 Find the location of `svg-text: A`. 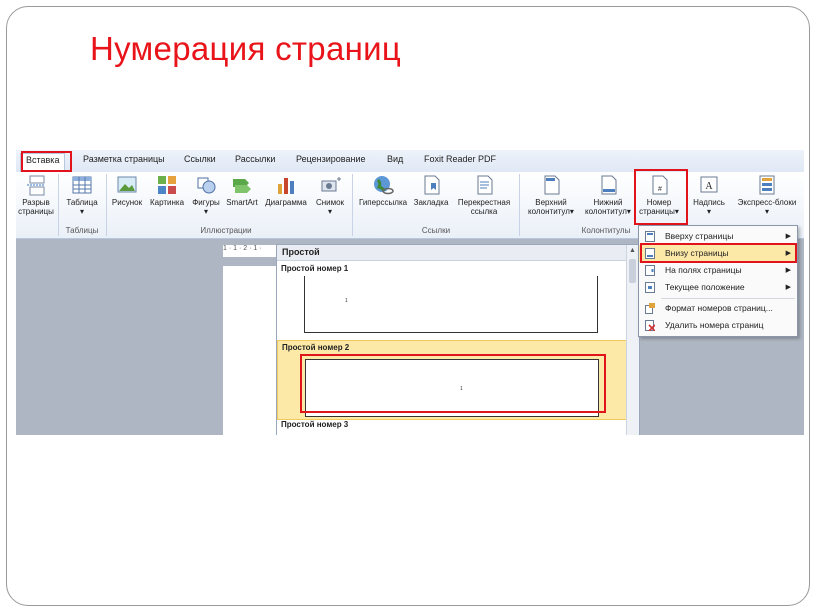

svg-text: A is located at coordinates (709, 186).